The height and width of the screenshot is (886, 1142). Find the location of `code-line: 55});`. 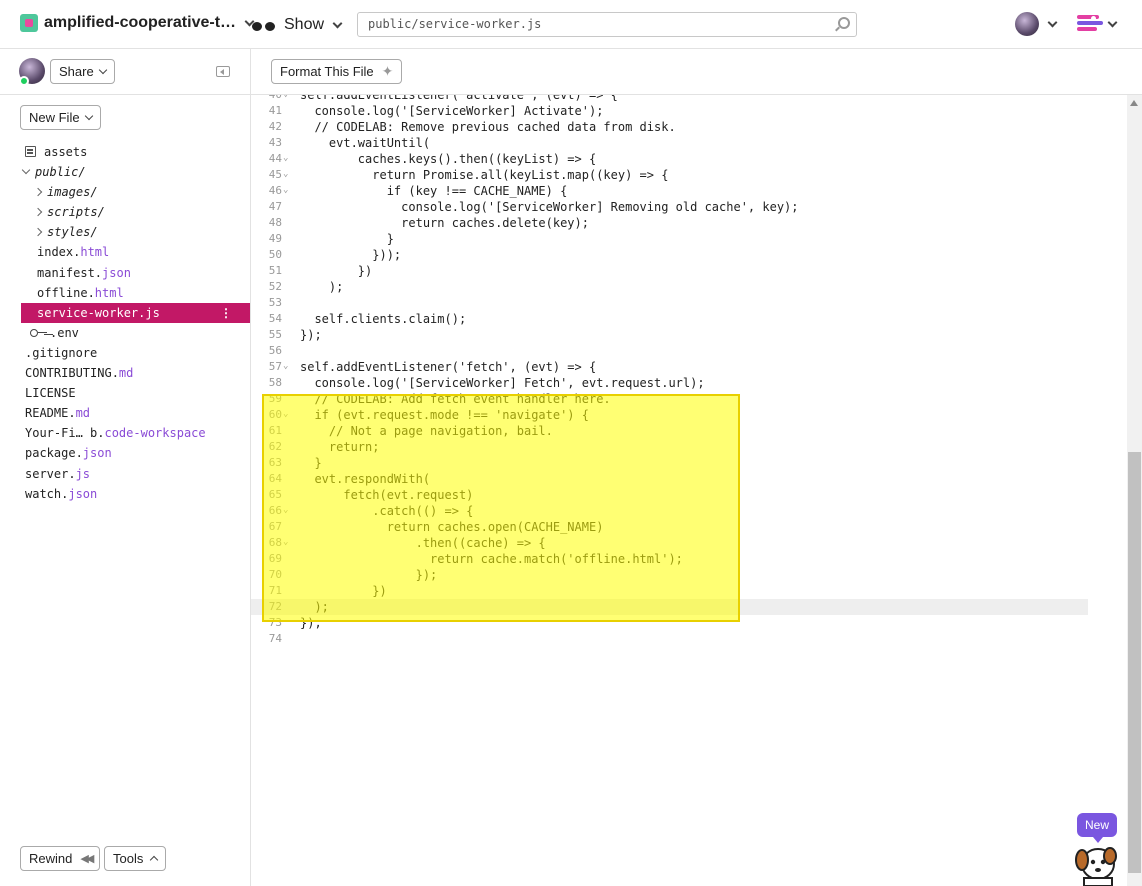

code-line: 55}); is located at coordinates (669, 335).